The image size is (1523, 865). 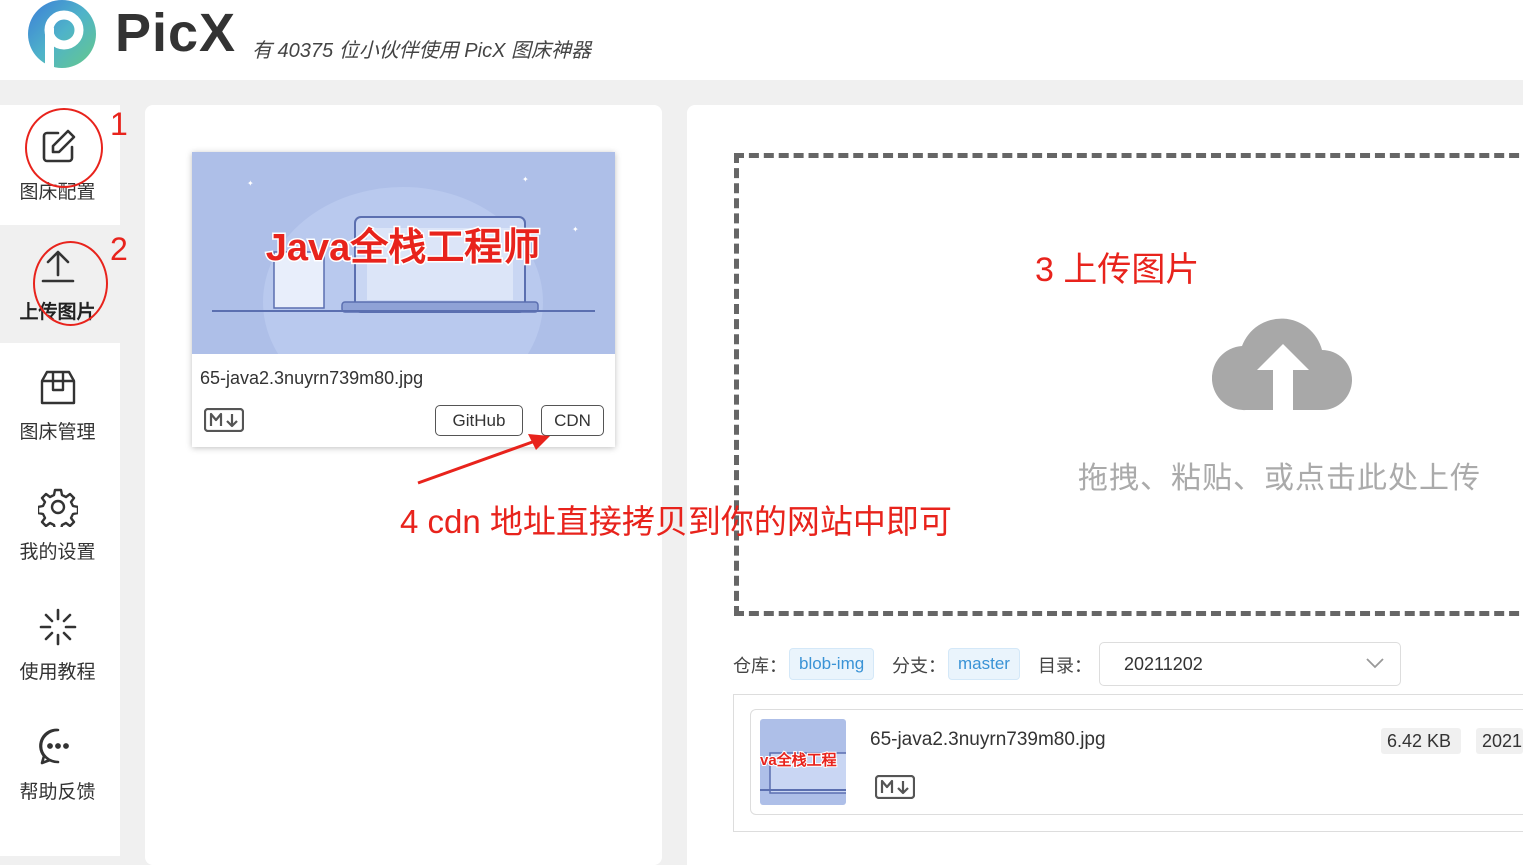 What do you see at coordinates (1499, 741) in the screenshot?
I see `list-item-date: 2021` at bounding box center [1499, 741].